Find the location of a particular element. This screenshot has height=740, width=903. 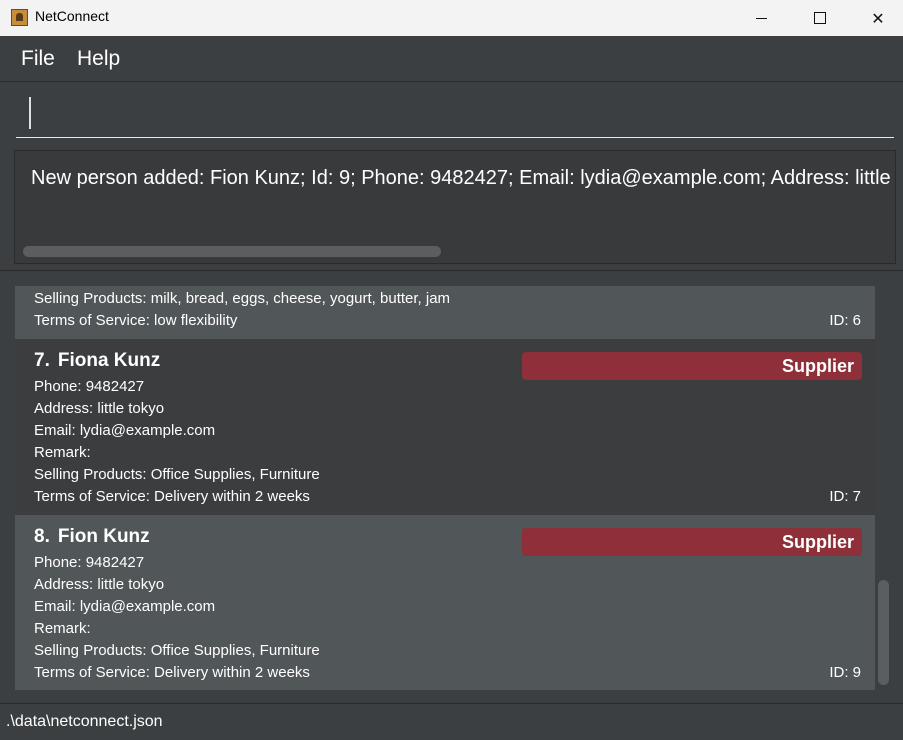

horizontal-scroll-thumb is located at coordinates (232, 251).